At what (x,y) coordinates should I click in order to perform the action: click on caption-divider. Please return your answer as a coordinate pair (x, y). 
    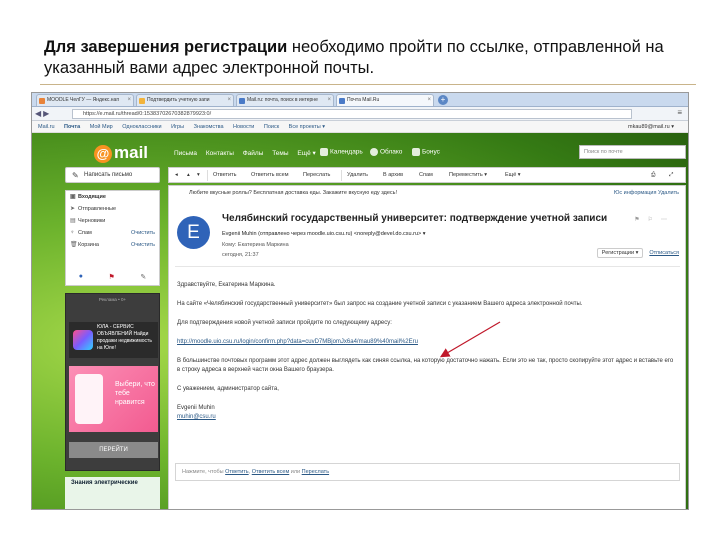
    Looking at the image, I should click on (368, 84).